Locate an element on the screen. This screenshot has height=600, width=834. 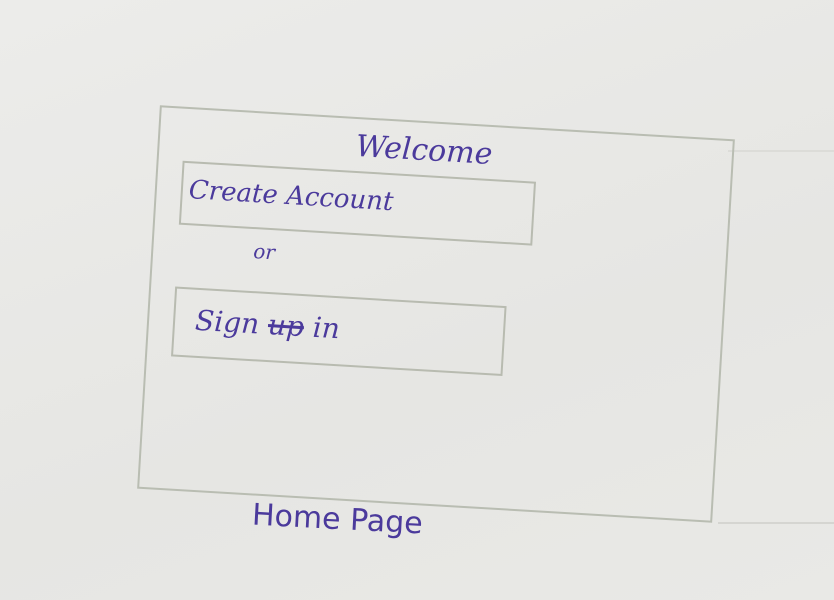
sign-in-label: Sign up in is located at coordinates (267, 325).